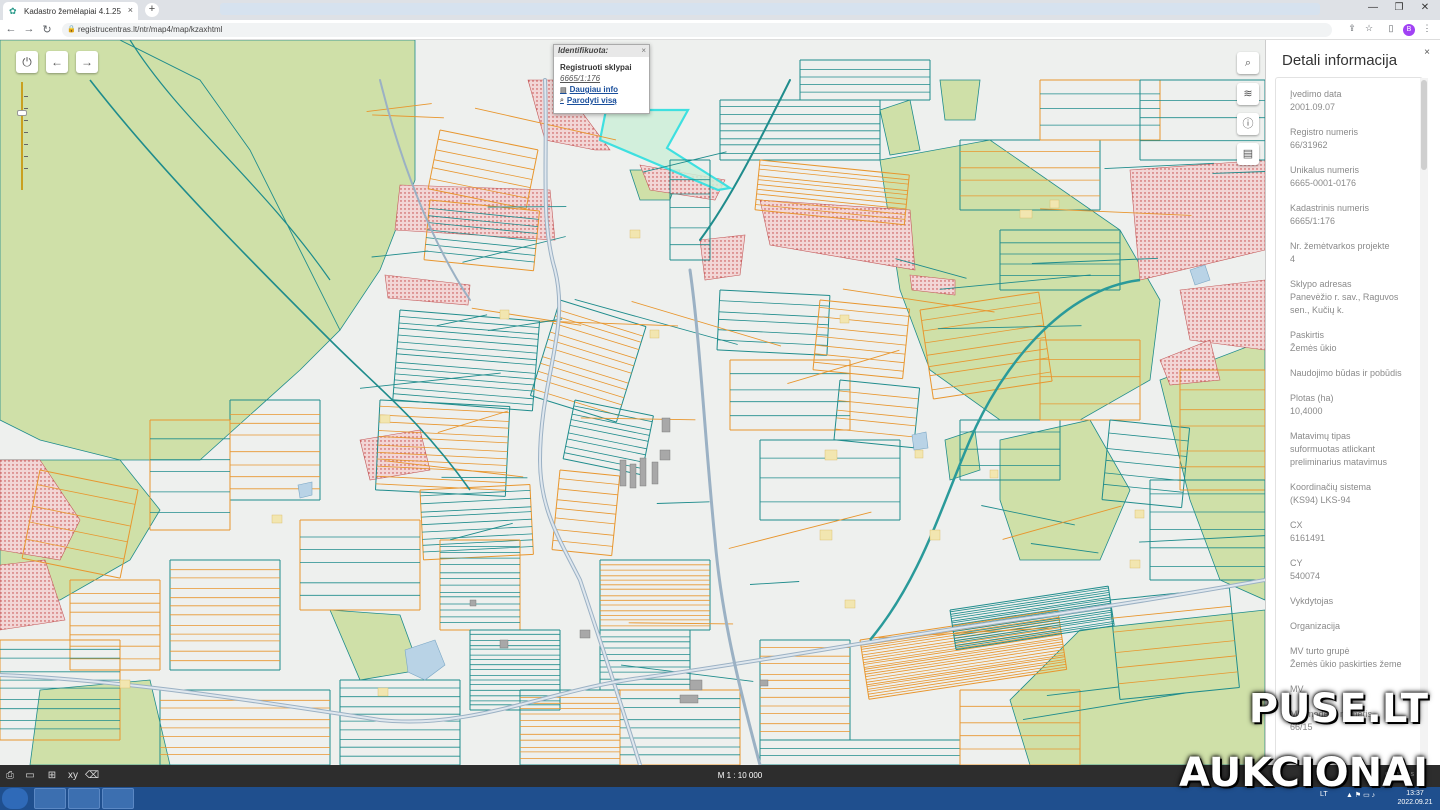 The height and width of the screenshot is (810, 1440). What do you see at coordinates (50, 798) in the screenshot?
I see `chrome-app-icon` at bounding box center [50, 798].